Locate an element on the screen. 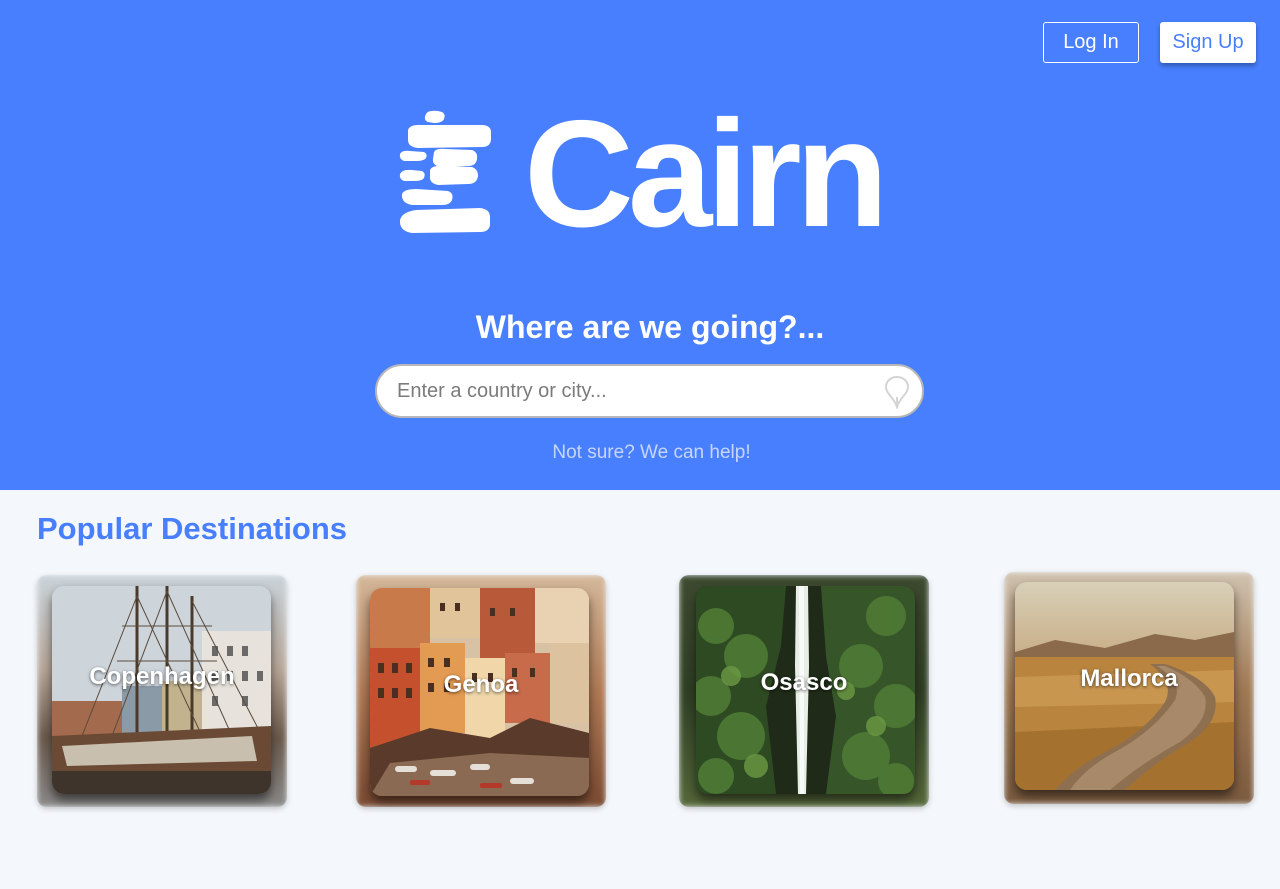  help-link: Not sure? We can help! is located at coordinates (640, 453).